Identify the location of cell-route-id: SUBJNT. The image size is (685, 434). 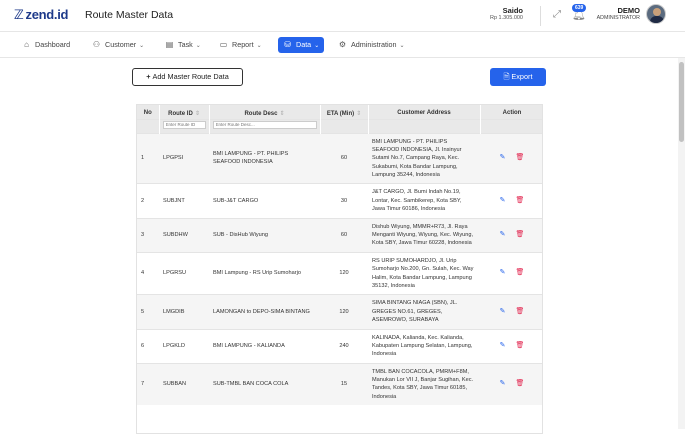
(184, 201).